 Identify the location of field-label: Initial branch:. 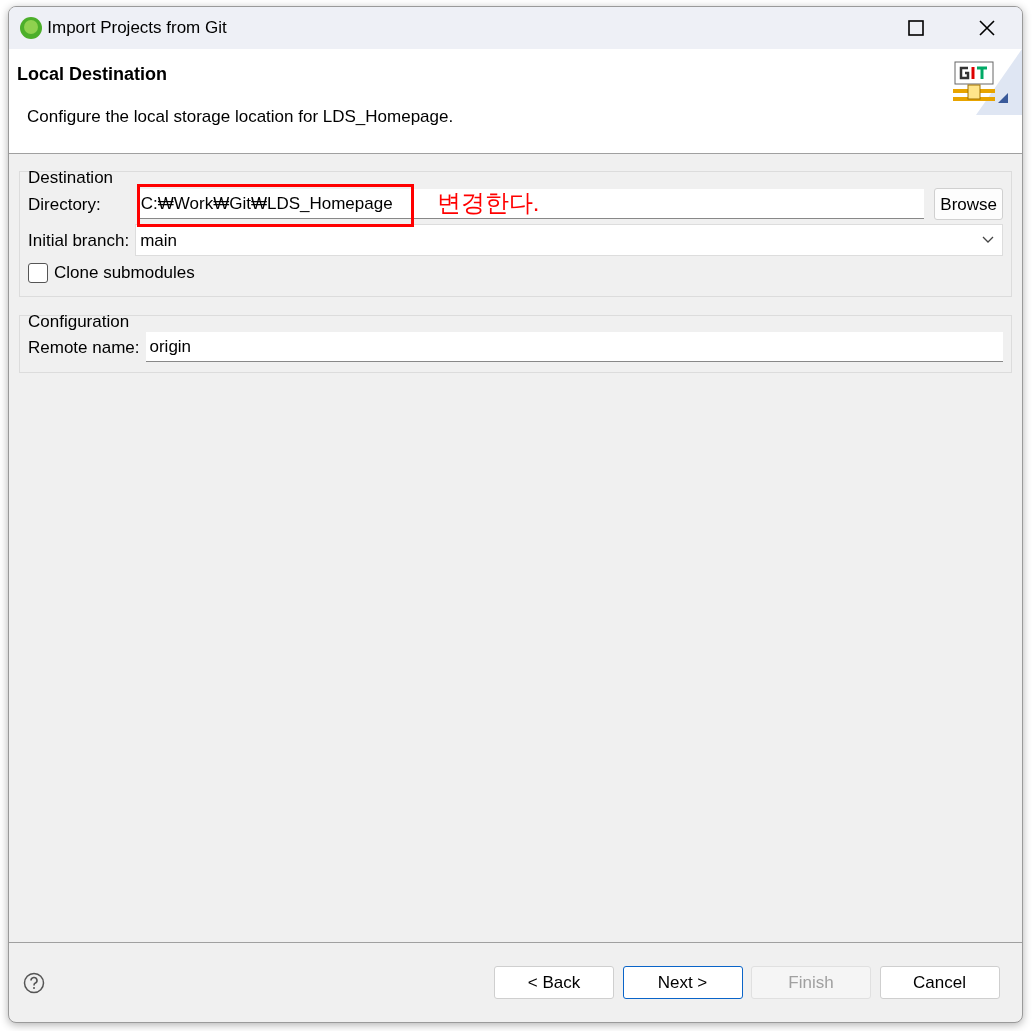
(79, 240).